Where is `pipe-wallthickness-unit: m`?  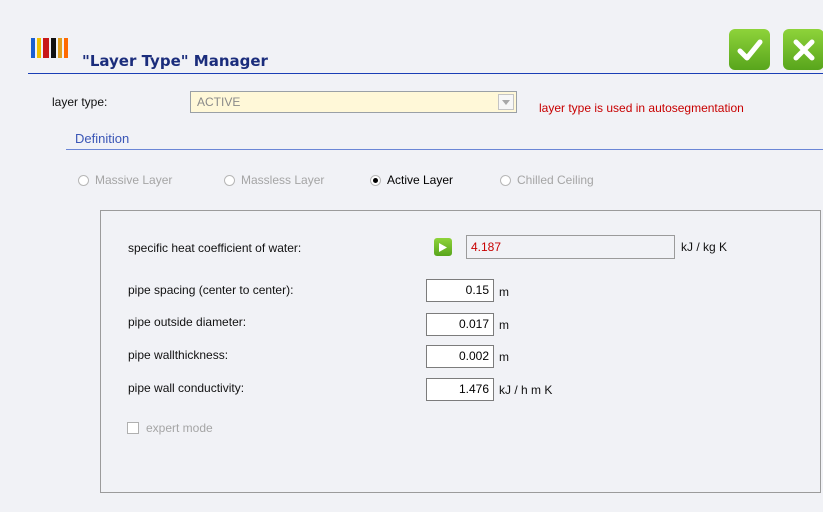
pipe-wallthickness-unit: m is located at coordinates (504, 357).